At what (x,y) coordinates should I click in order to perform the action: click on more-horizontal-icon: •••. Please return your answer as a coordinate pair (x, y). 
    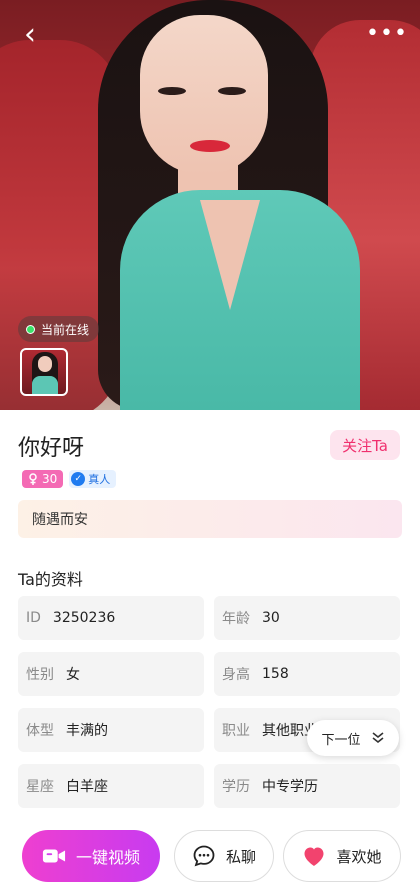
    Looking at the image, I should click on (387, 33).